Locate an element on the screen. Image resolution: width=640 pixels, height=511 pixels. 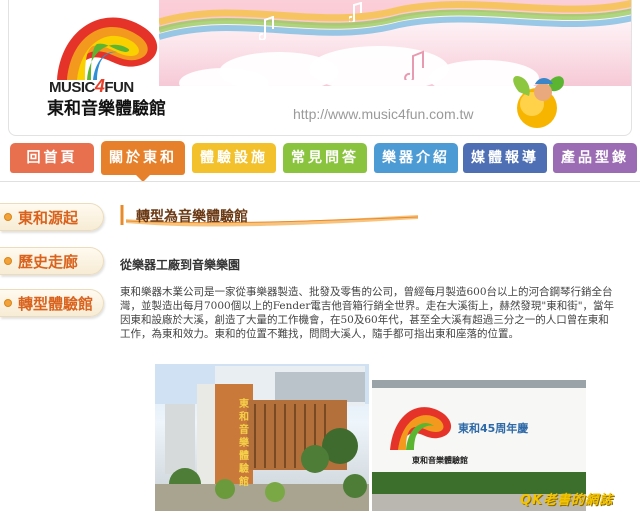
tab-catalog: 產品型錄 is located at coordinates (595, 158).